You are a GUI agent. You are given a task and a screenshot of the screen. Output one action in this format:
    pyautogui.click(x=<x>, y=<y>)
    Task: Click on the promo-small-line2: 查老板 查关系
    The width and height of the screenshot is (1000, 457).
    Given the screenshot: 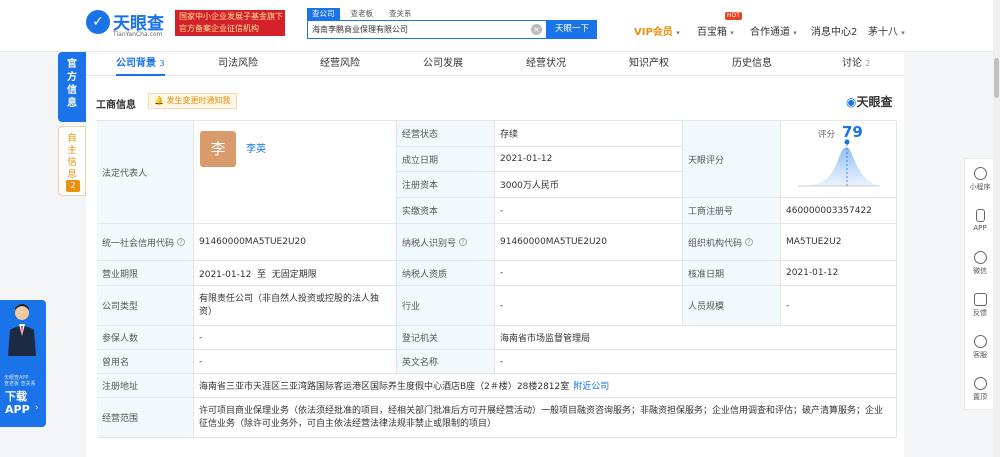 What is the action you would take?
    pyautogui.click(x=20, y=384)
    